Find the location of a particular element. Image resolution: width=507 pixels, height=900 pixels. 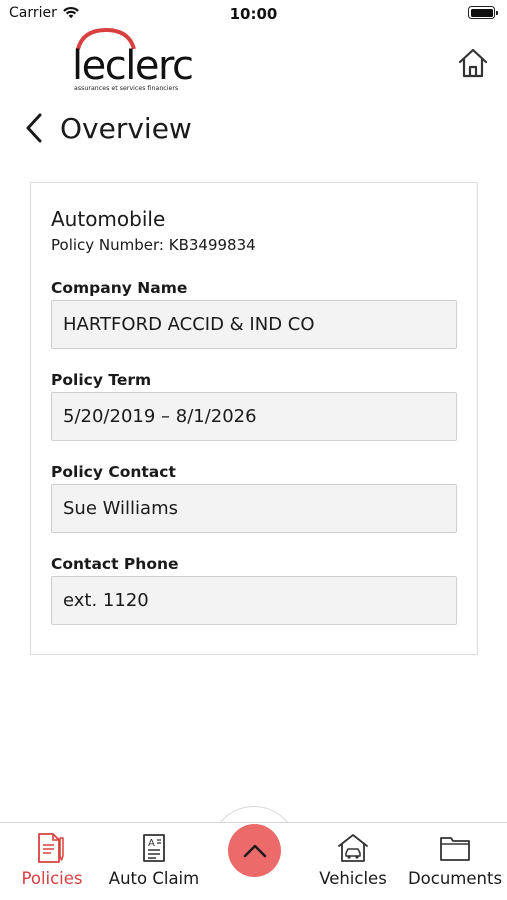

policy-term-label: Policy Term is located at coordinates (101, 380).